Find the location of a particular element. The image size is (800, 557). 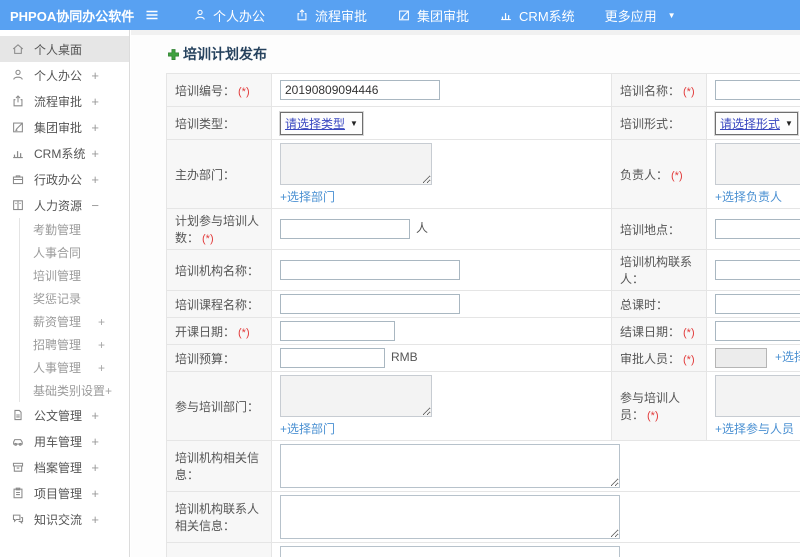

start-date-input is located at coordinates (337, 331).